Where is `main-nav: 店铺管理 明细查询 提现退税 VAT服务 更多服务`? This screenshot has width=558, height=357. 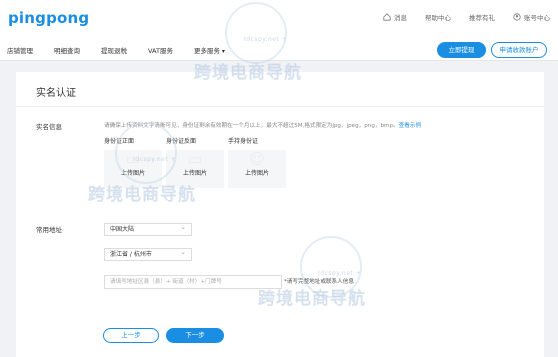
main-nav: 店铺管理 明细查询 提现退税 VAT服务 更多服务 is located at coordinates (116, 50).